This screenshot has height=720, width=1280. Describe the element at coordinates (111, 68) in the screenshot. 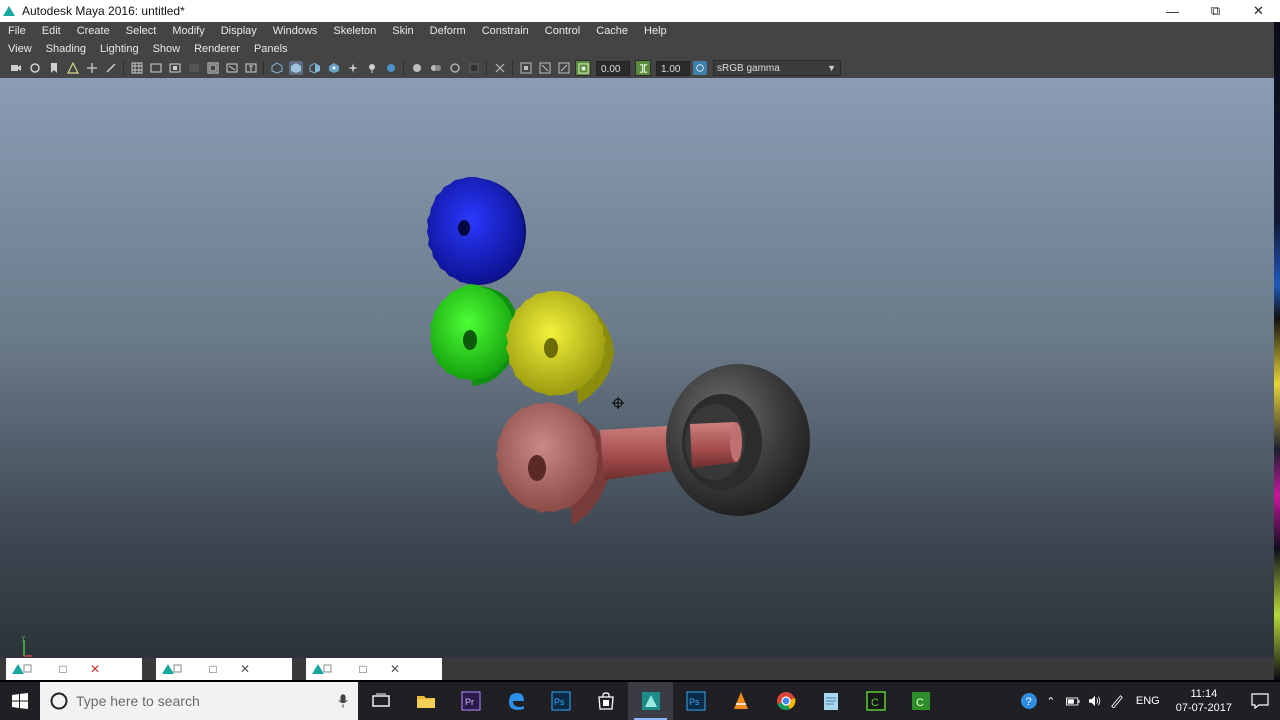

I see `grease-pencil-icon` at that location.